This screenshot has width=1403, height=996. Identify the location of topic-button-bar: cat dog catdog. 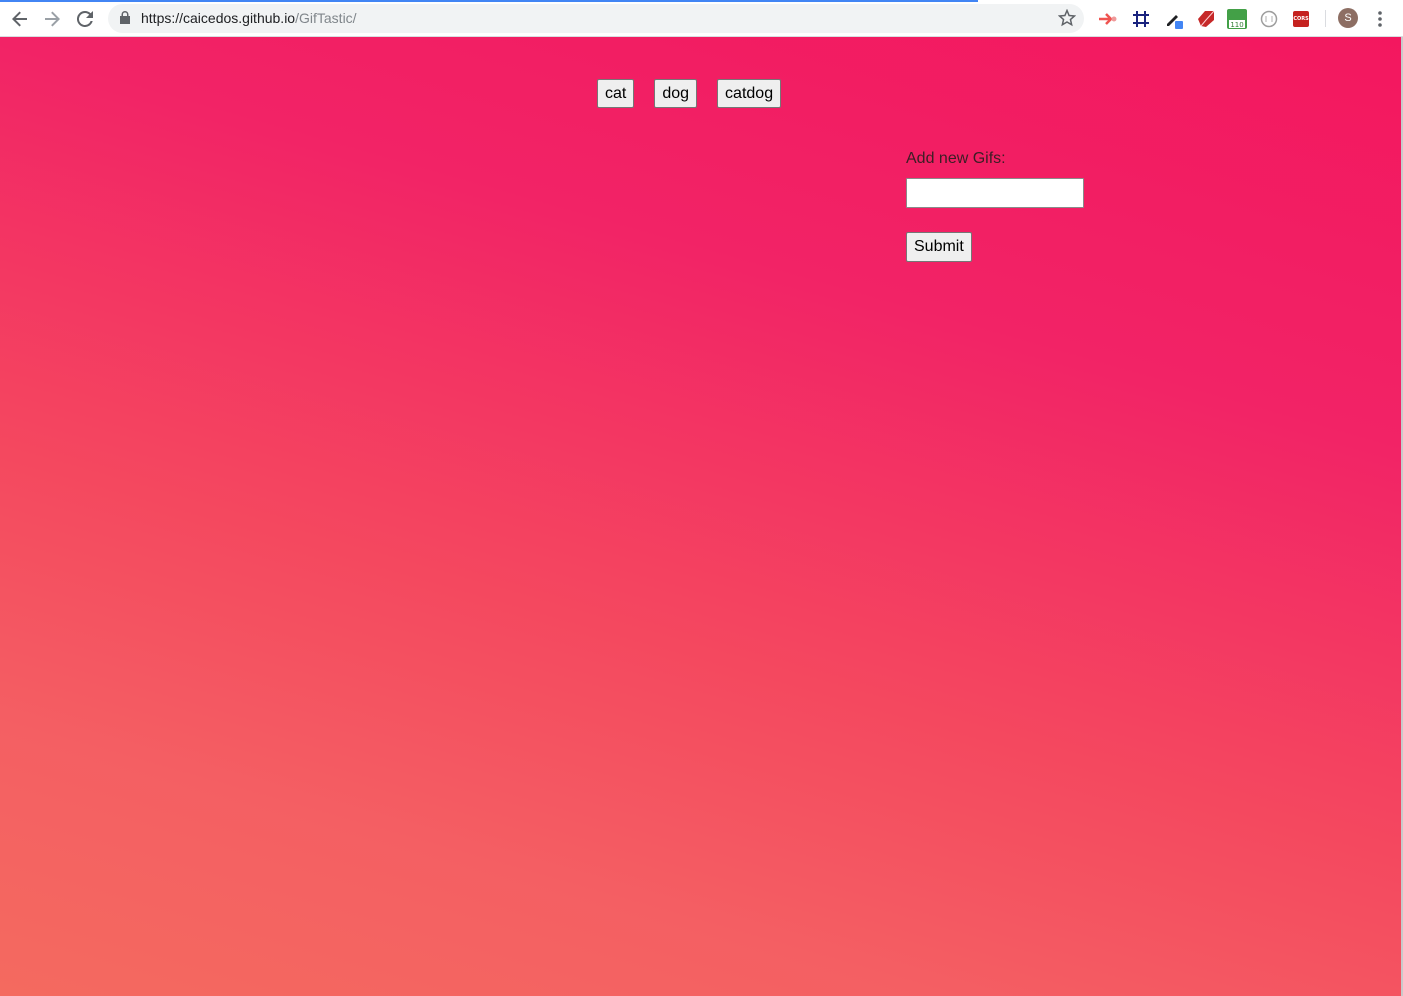
(689, 93).